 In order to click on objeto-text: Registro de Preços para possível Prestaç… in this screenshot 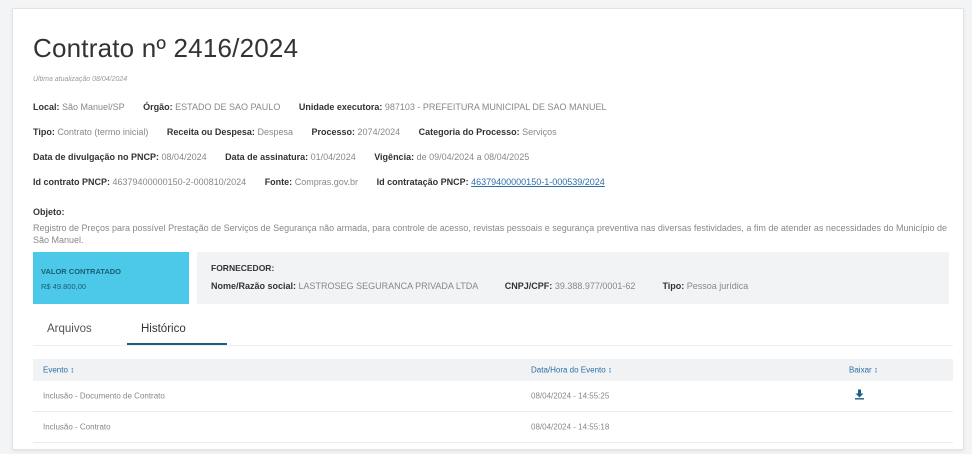, I will do `click(490, 234)`.